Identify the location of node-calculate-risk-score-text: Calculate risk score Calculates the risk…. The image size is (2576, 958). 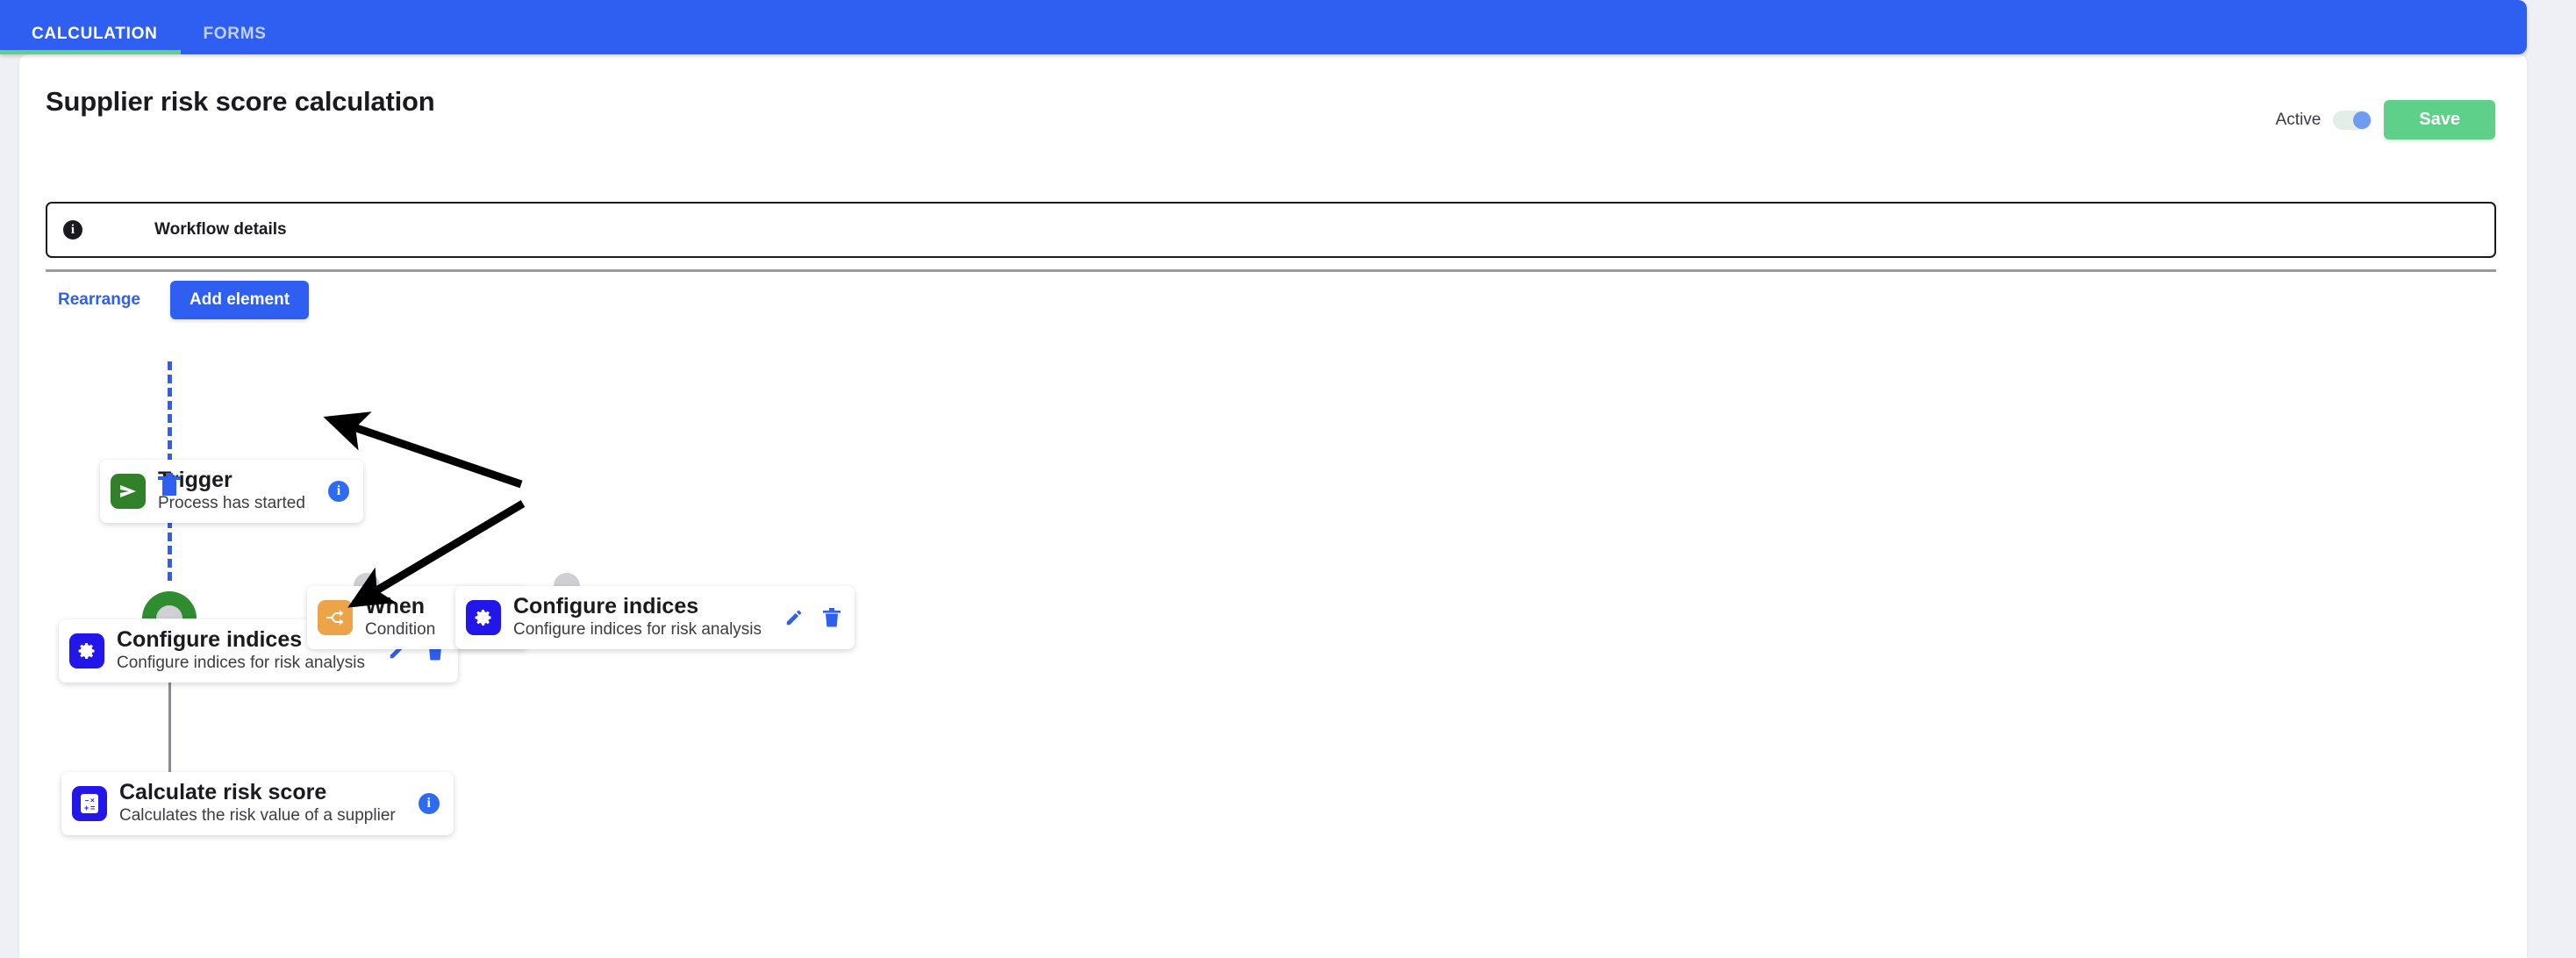
(257, 803).